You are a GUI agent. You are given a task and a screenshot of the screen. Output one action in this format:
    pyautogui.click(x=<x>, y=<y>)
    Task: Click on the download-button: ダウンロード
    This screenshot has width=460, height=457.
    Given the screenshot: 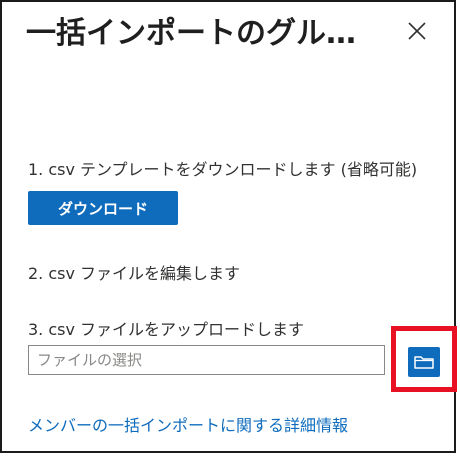 What is the action you would take?
    pyautogui.click(x=103, y=208)
    